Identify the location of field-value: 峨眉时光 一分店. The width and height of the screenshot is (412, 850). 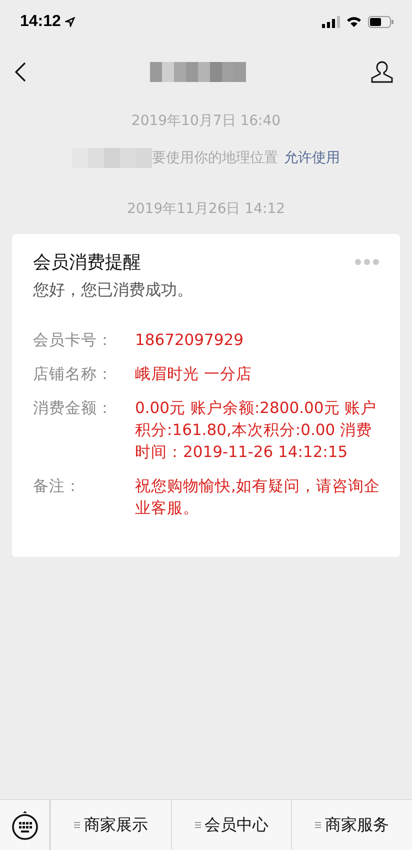
(194, 374).